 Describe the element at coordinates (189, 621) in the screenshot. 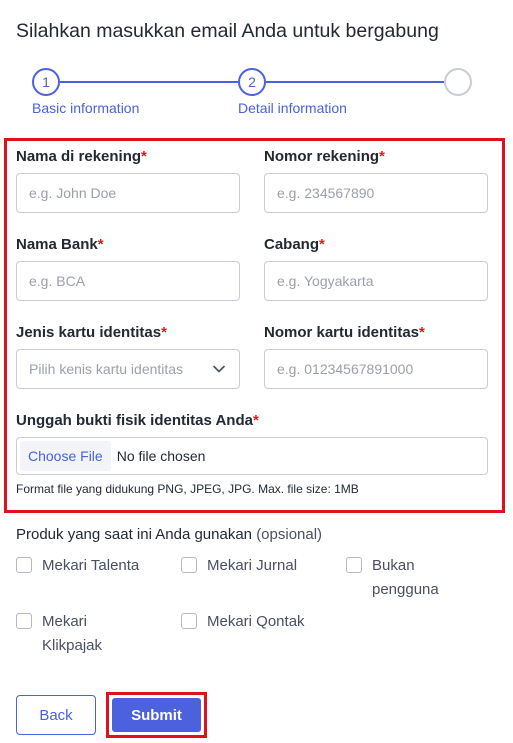

I see `checkbox-qontak` at that location.